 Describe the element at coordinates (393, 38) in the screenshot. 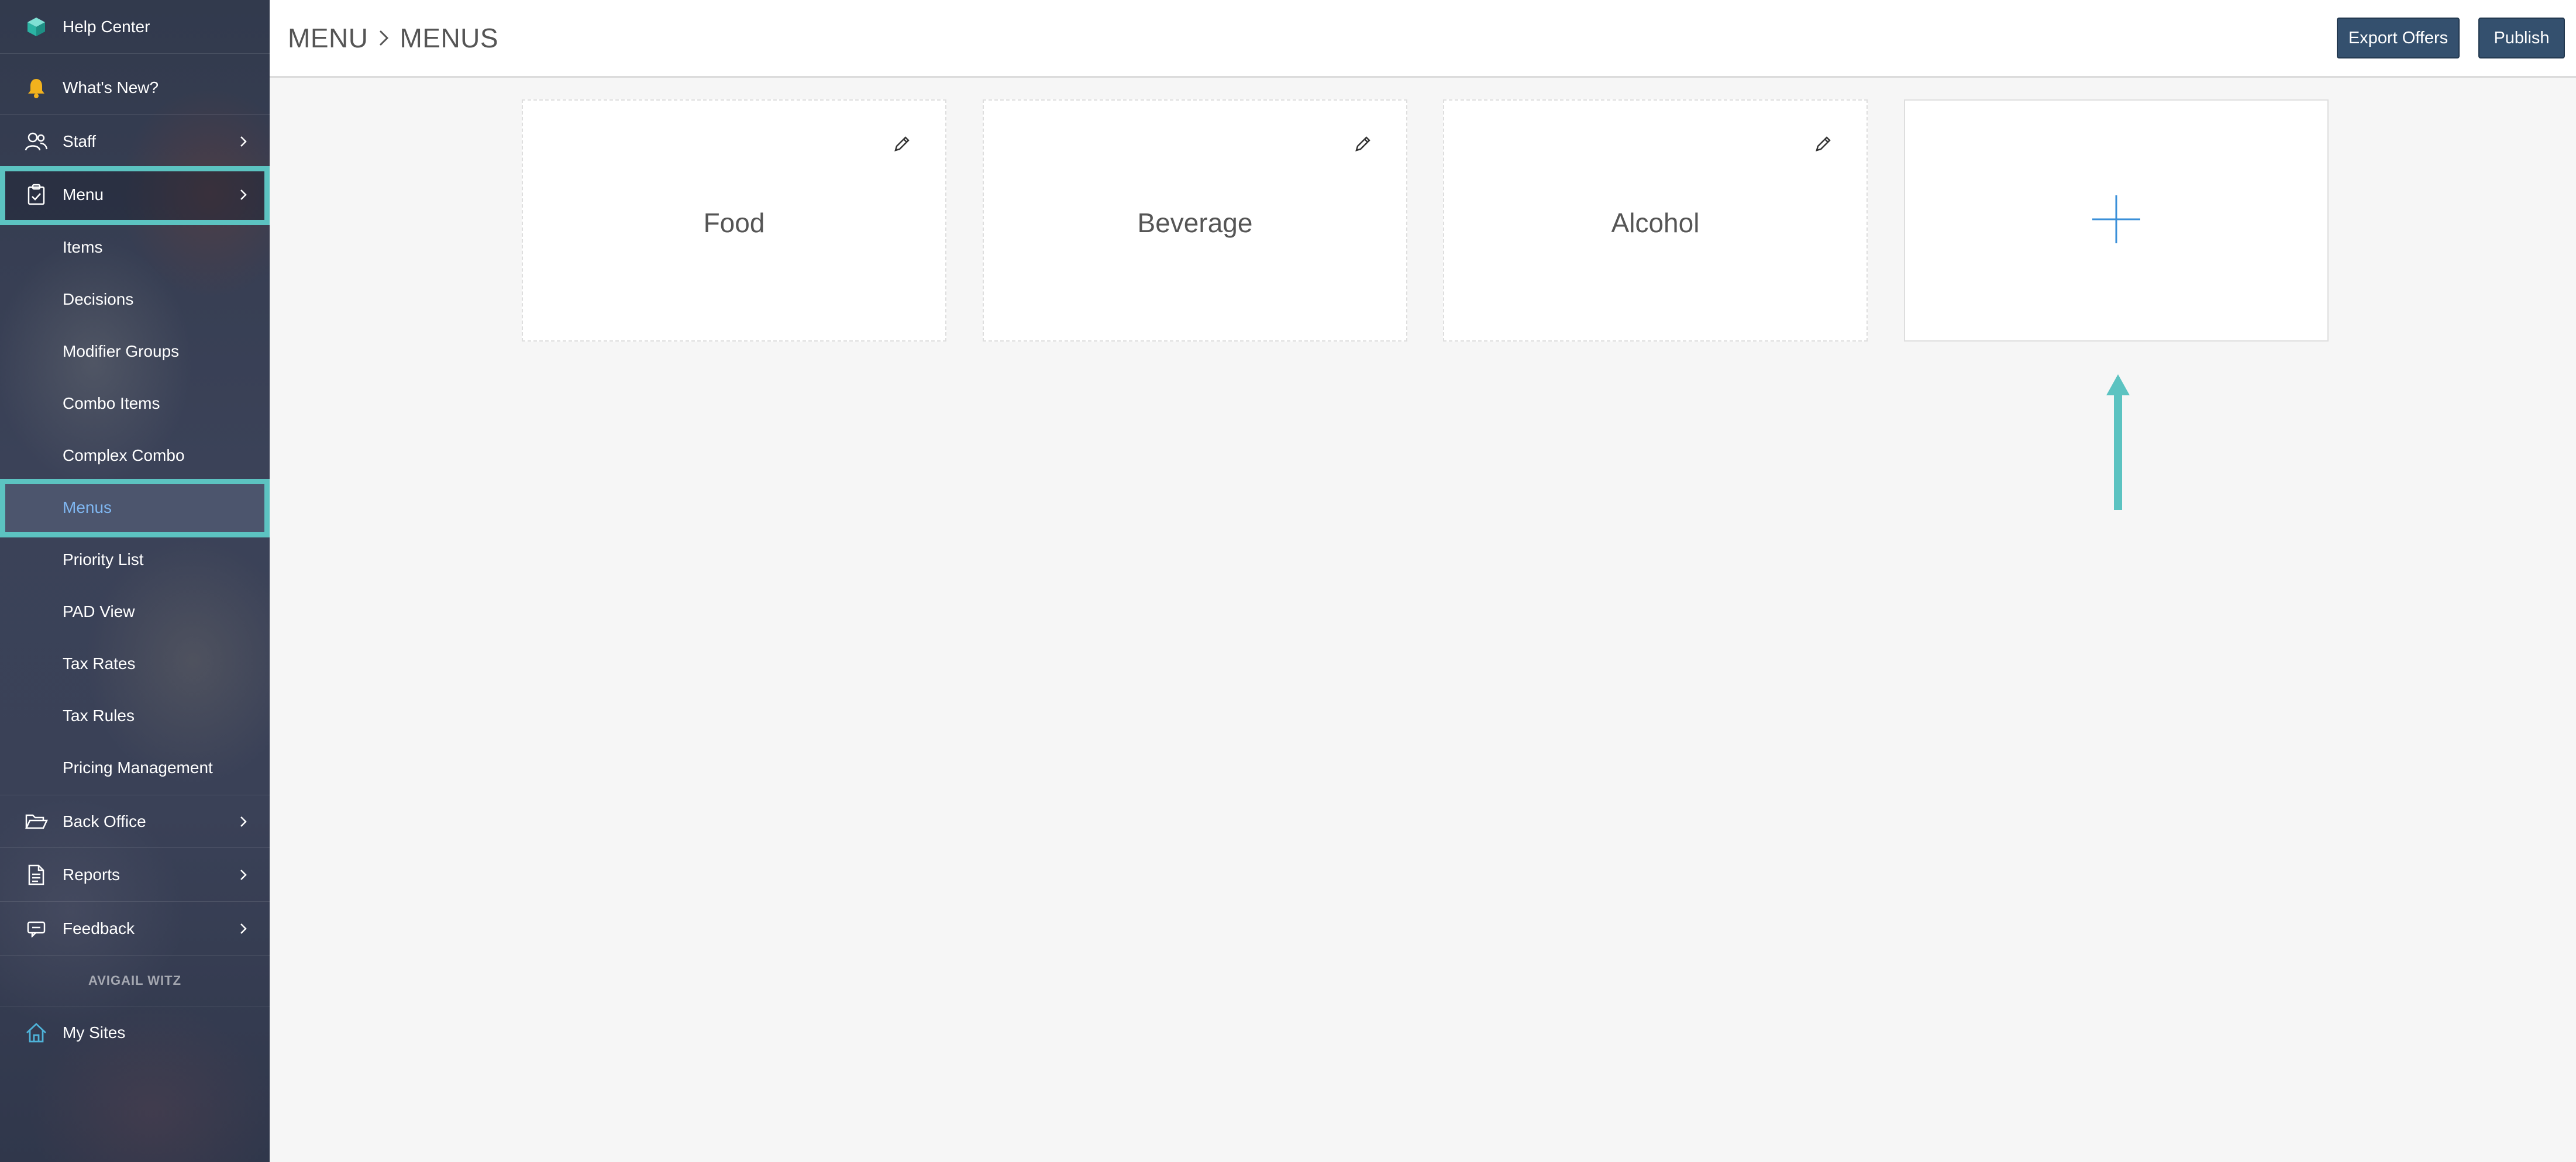

I see `breadcrumb: MENU MENUS` at that location.